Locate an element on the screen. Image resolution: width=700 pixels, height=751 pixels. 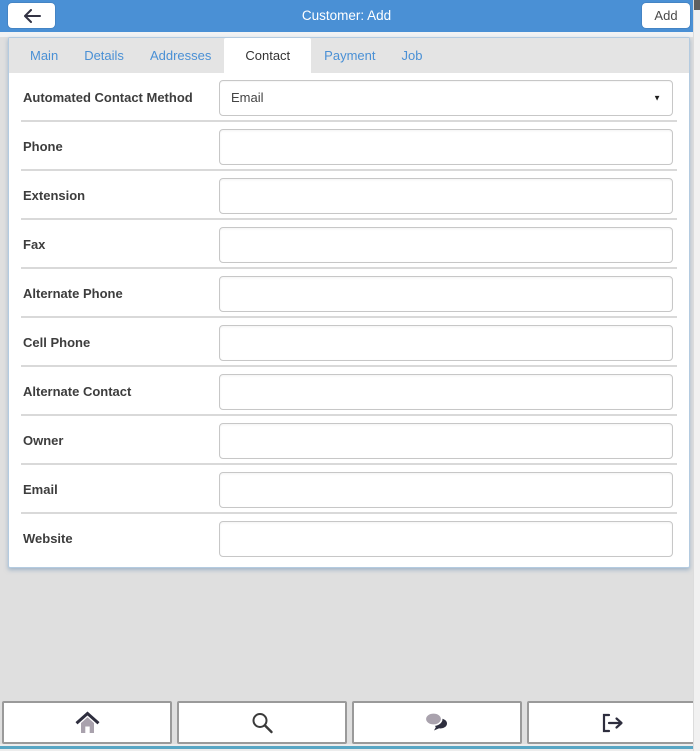
field-label: Alternate Phone is located at coordinates (73, 293).